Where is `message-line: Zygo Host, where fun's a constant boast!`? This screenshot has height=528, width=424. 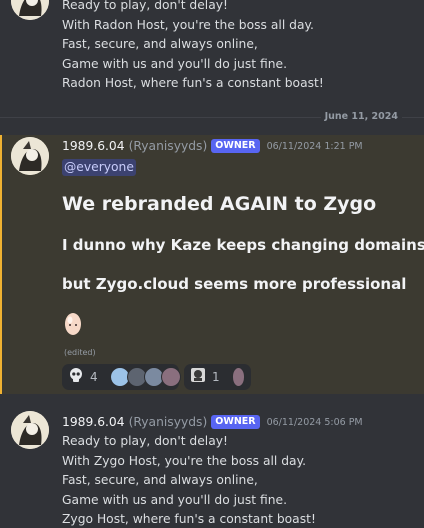
message-line: Zygo Host, where fun's a constant boast! is located at coordinates (189, 519).